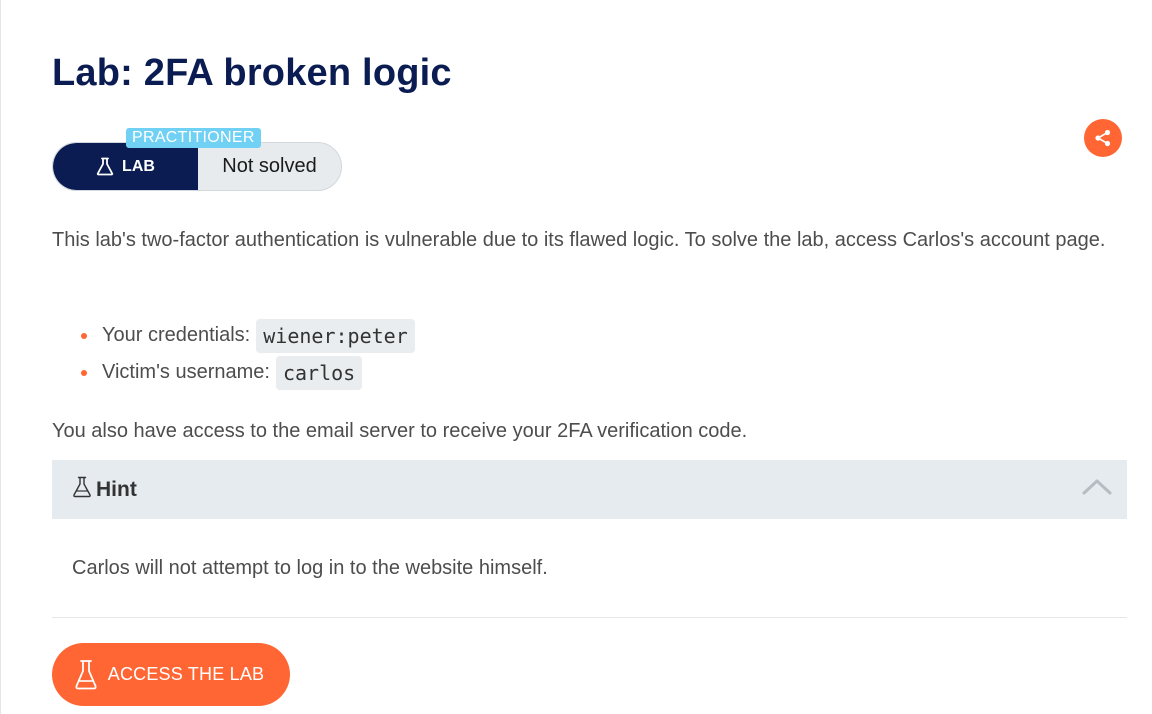 This screenshot has height=714, width=1152. Describe the element at coordinates (335, 335) in the screenshot. I see `credential-value: wiener:peter` at that location.